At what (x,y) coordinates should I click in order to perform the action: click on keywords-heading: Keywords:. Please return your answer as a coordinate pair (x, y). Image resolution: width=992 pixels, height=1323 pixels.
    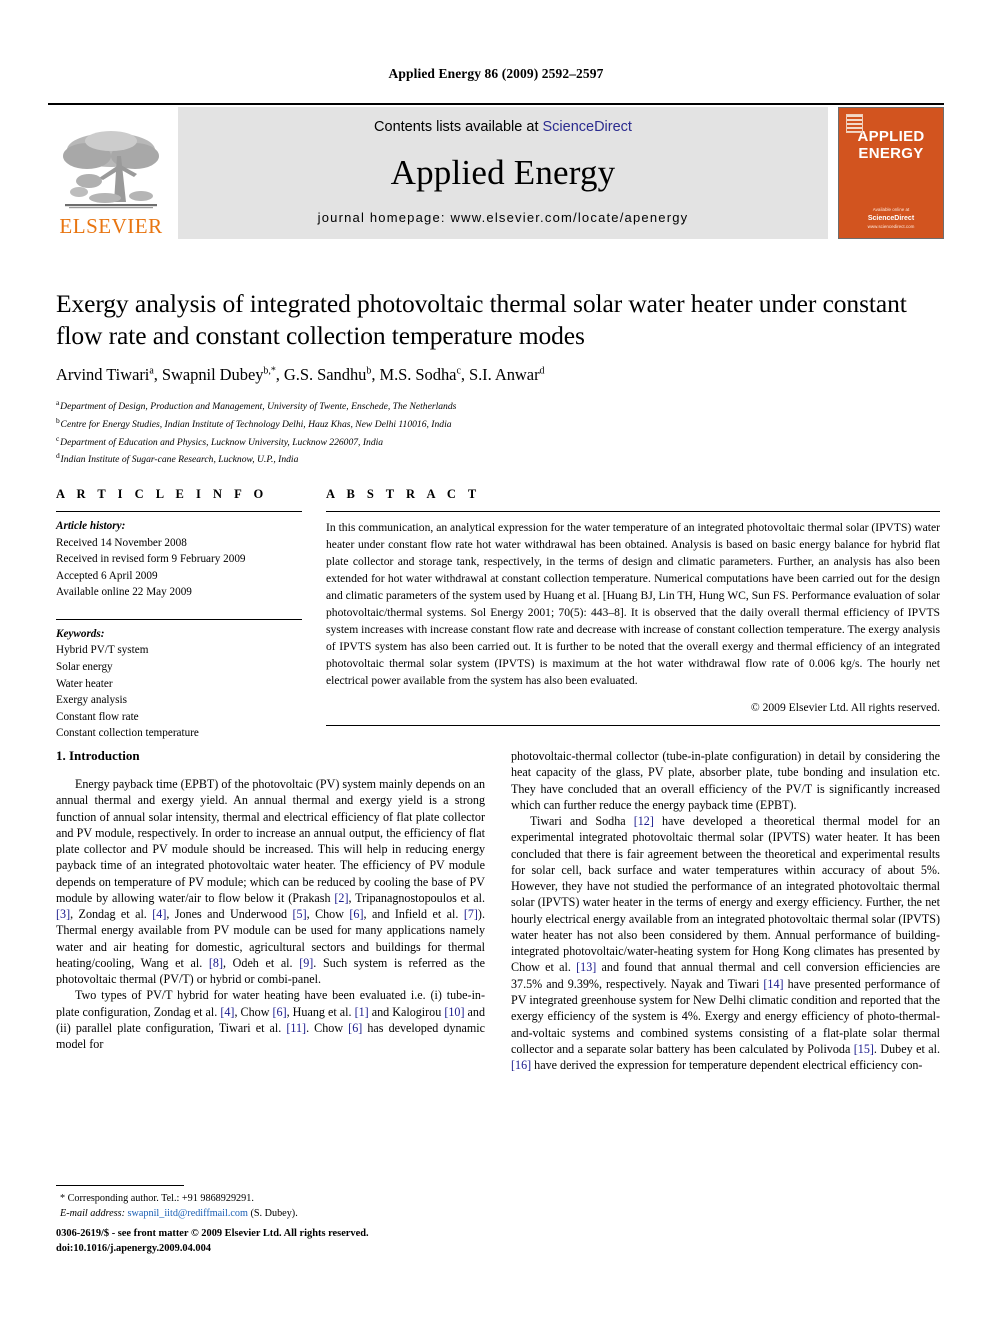
    Looking at the image, I should click on (80, 633).